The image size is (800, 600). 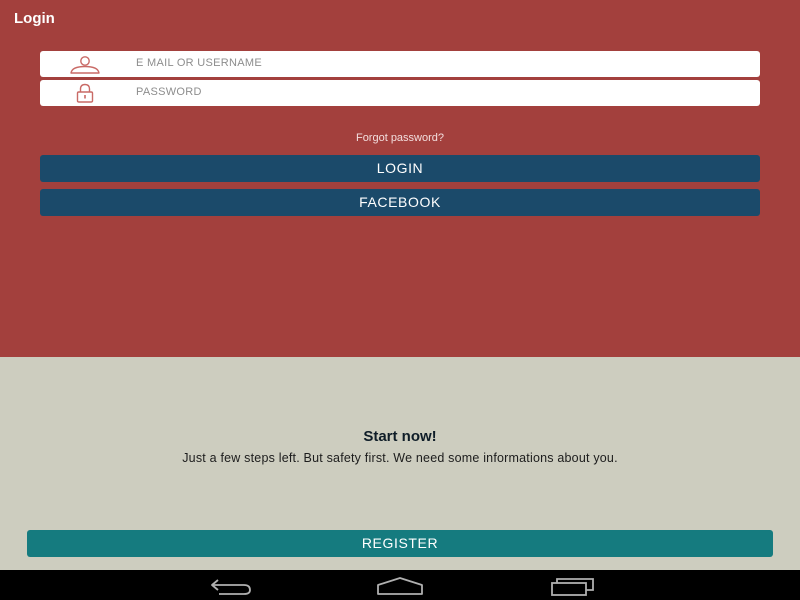 I want to click on recent-apps-icon, so click(x=572, y=585).